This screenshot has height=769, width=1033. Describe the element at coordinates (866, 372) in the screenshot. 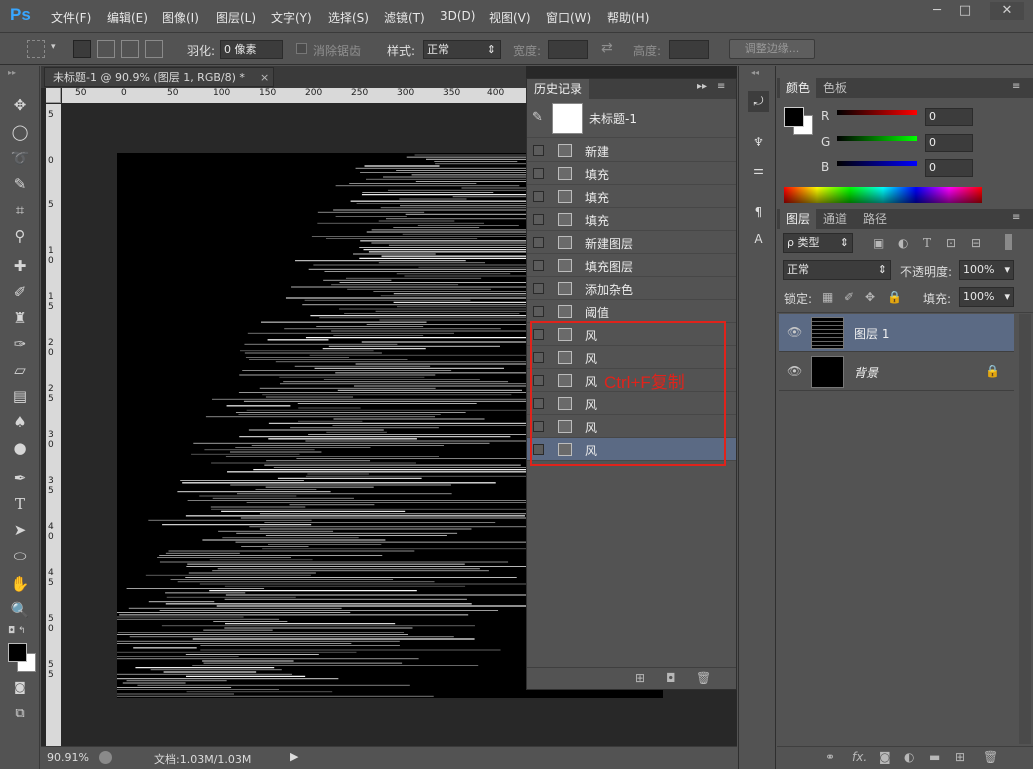

I see `layer-name: 背景` at that location.